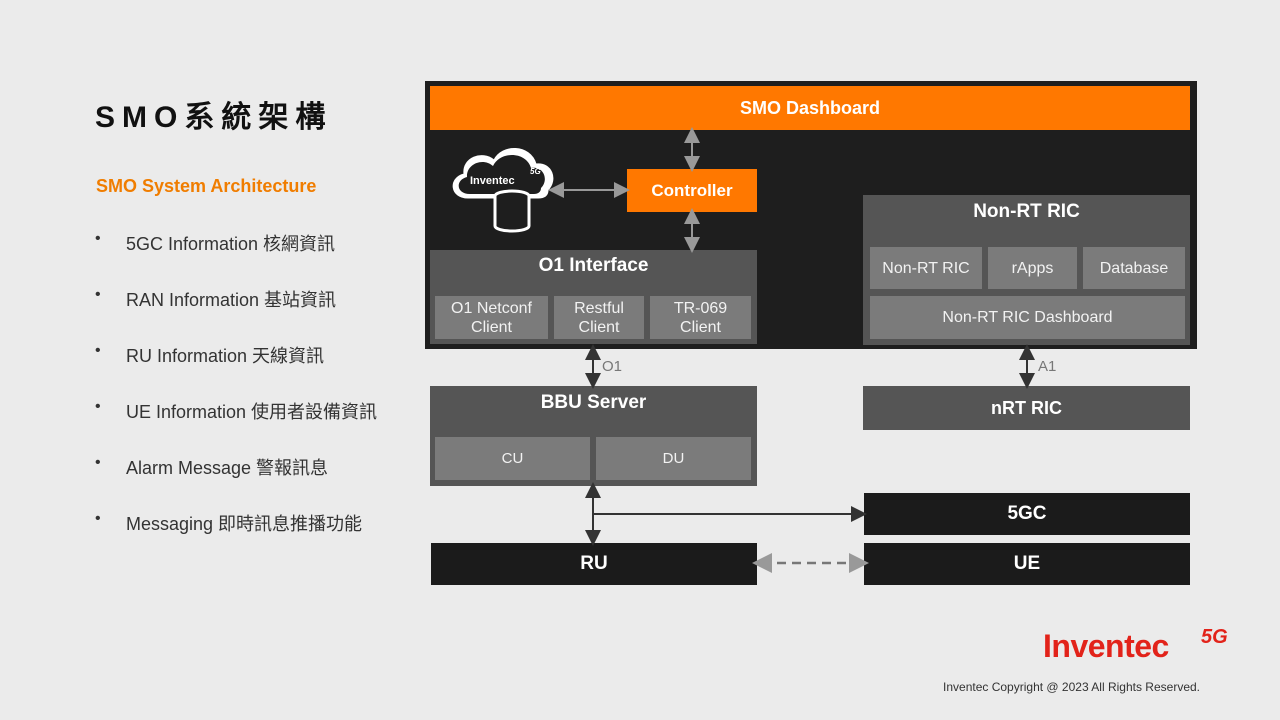 This screenshot has width=1280, height=720. I want to click on a1-label: A1, so click(1047, 366).